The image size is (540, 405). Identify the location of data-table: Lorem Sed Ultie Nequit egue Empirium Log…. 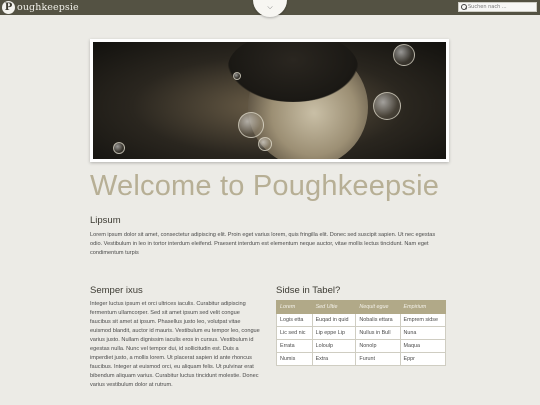
(361, 333).